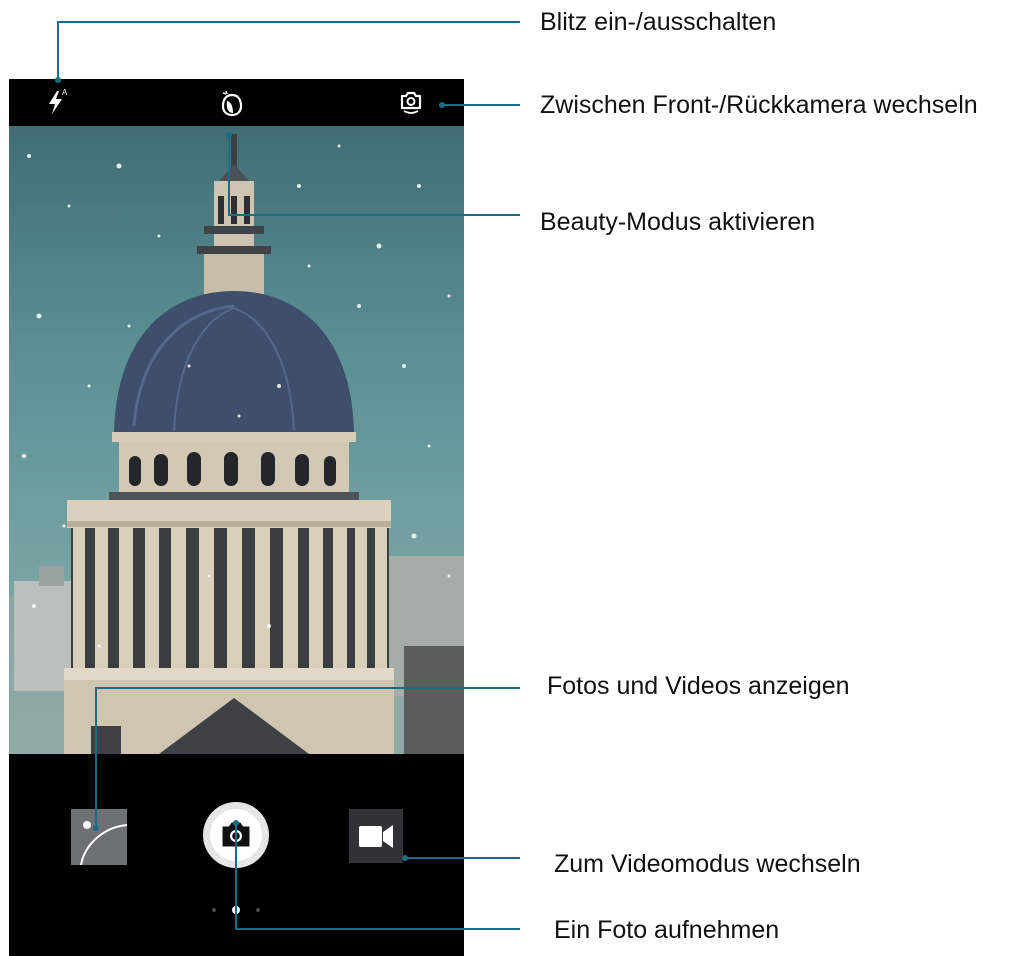  Describe the element at coordinates (698, 686) in the screenshot. I see `callout-gallery: Fotos und Videos anzeigen` at that location.